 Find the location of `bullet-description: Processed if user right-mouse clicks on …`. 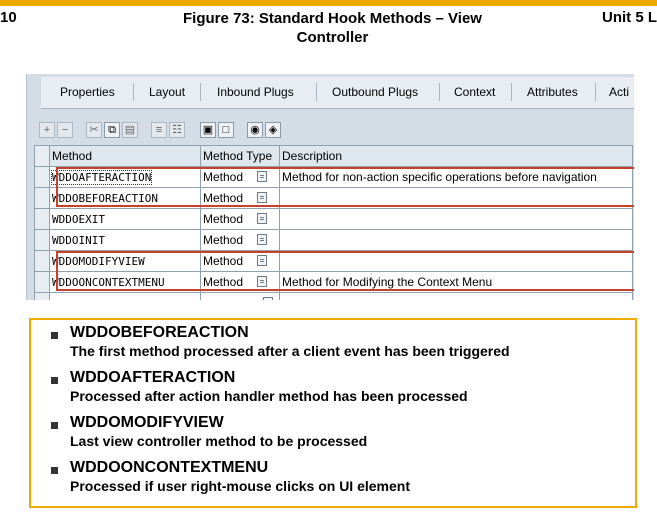

bullet-description: Processed if user right-mouse clicks on … is located at coordinates (240, 486).